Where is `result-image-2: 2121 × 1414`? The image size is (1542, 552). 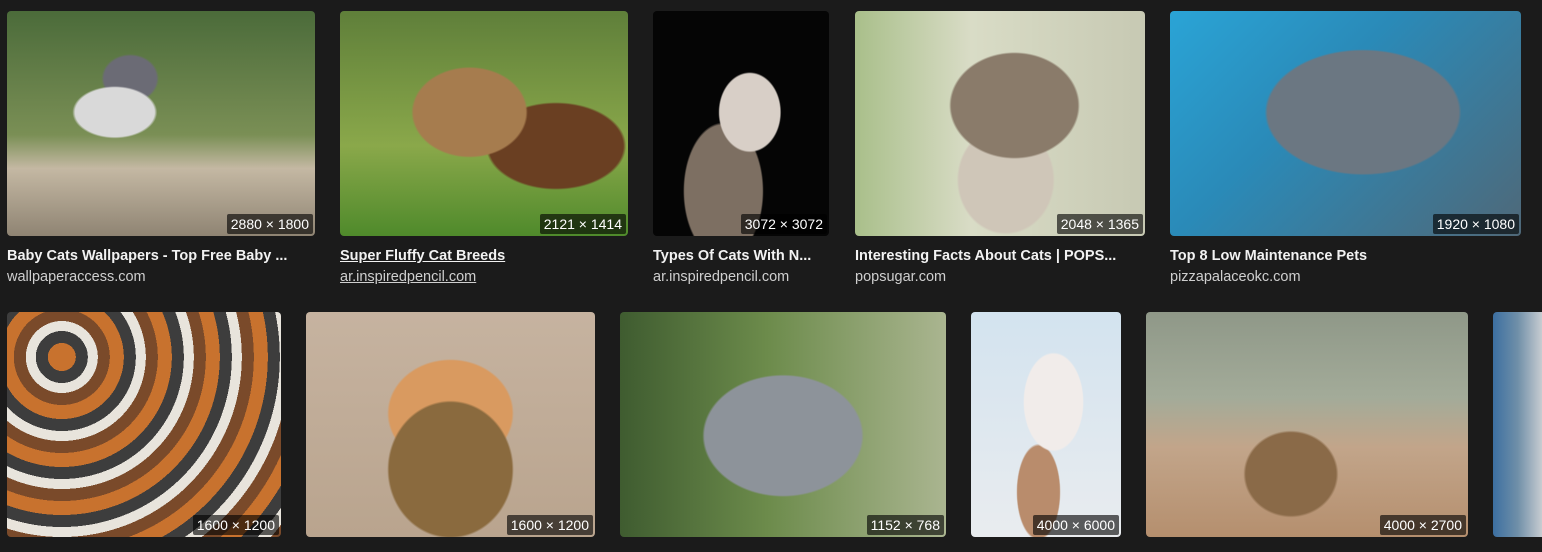 result-image-2: 2121 × 1414 is located at coordinates (484, 123).